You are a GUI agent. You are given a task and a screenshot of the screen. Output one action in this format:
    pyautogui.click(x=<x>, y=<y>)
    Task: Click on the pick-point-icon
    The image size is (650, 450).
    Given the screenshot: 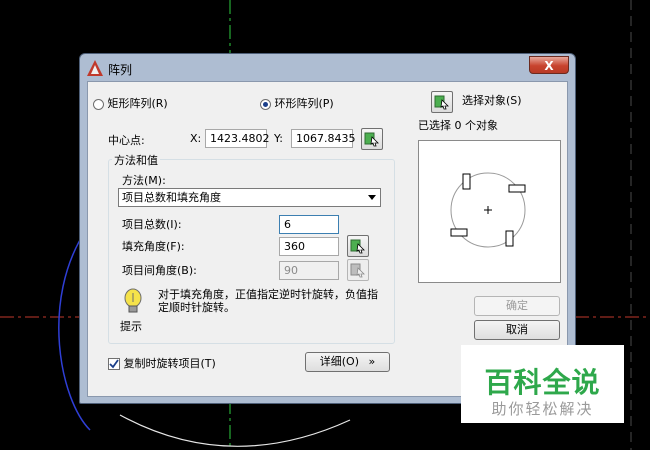 What is the action you would take?
    pyautogui.click(x=371, y=139)
    